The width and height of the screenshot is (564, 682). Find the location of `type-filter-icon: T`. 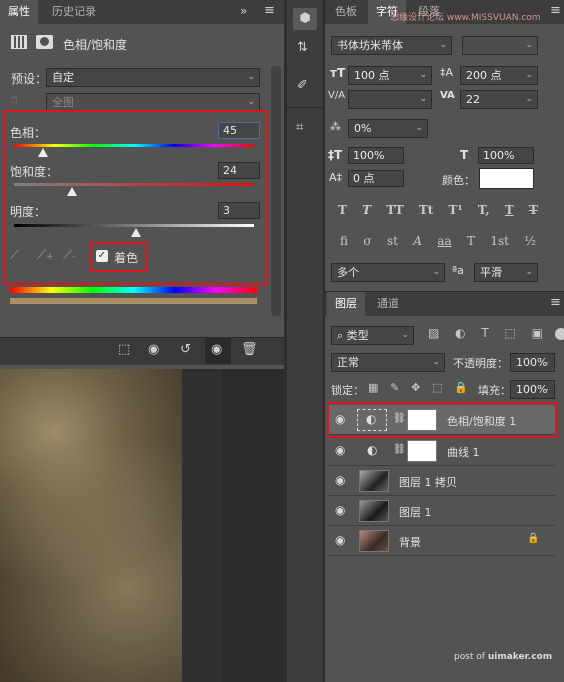

type-filter-icon: T is located at coordinates (484, 333).